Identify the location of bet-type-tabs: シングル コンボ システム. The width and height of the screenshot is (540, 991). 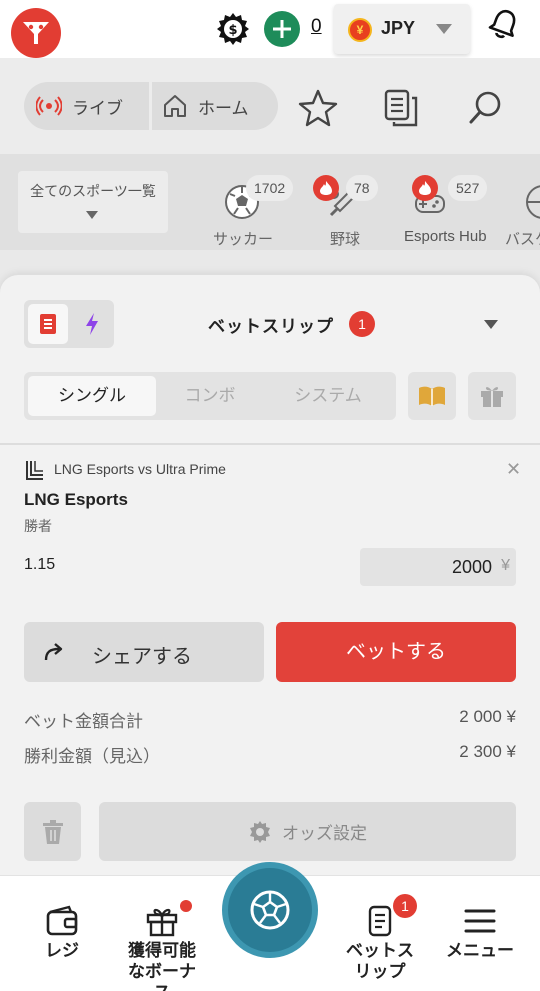
(210, 396).